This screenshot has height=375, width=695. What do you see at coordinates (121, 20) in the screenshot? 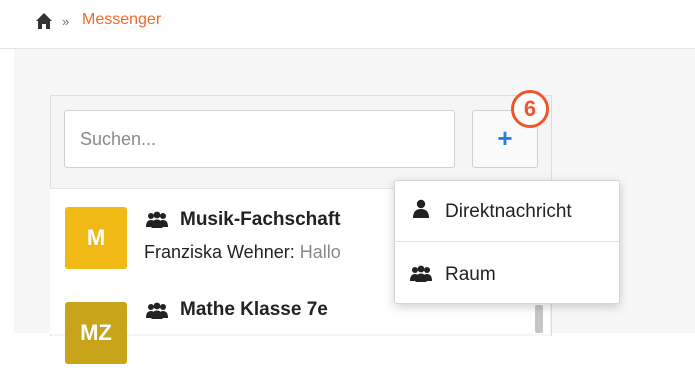
I see `breadcrumb-messenger-link: Messenger` at bounding box center [121, 20].